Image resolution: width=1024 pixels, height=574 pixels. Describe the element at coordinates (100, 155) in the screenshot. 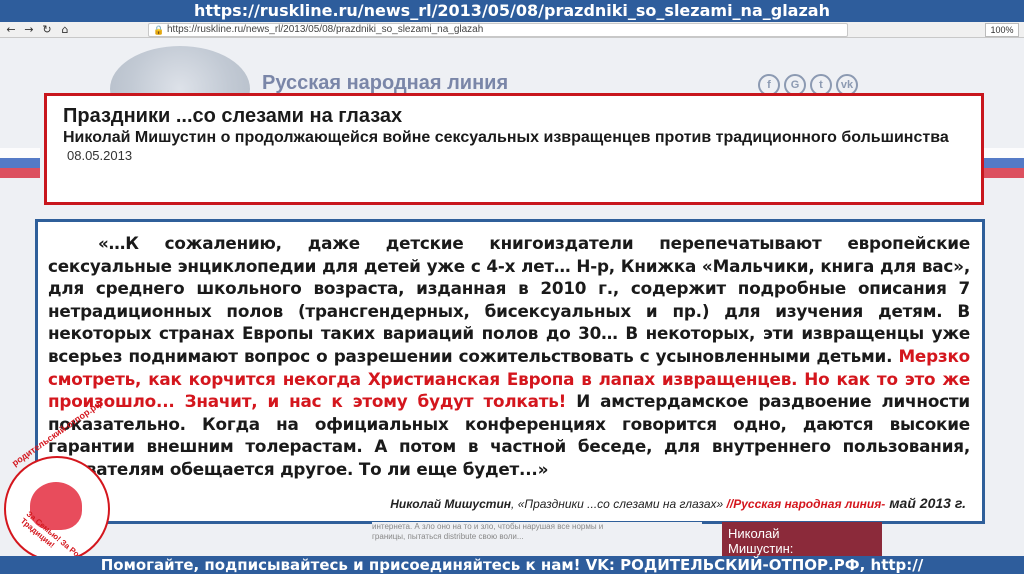

I see `article-date: 08.05.2013` at that location.